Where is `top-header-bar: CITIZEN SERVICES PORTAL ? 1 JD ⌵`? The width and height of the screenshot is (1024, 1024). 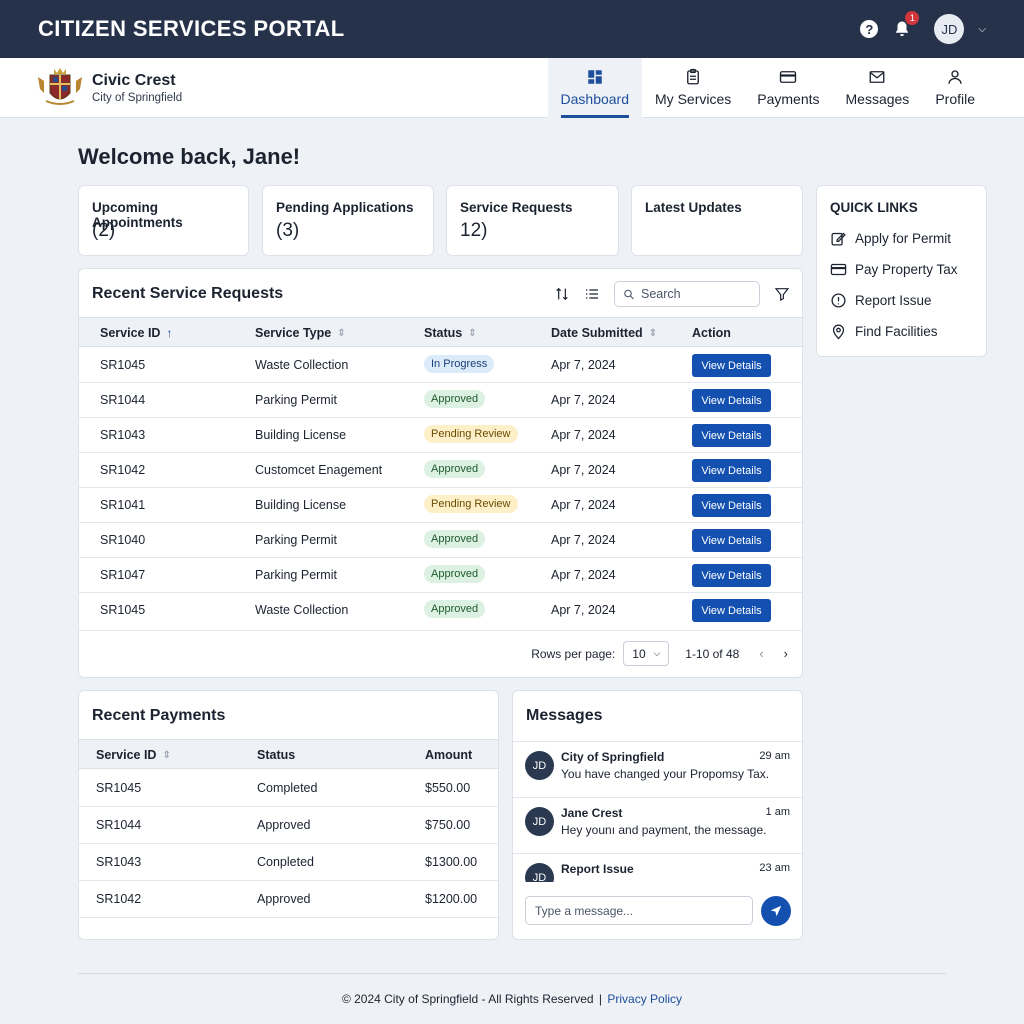
top-header-bar: CITIZEN SERVICES PORTAL ? 1 JD ⌵ is located at coordinates (512, 29).